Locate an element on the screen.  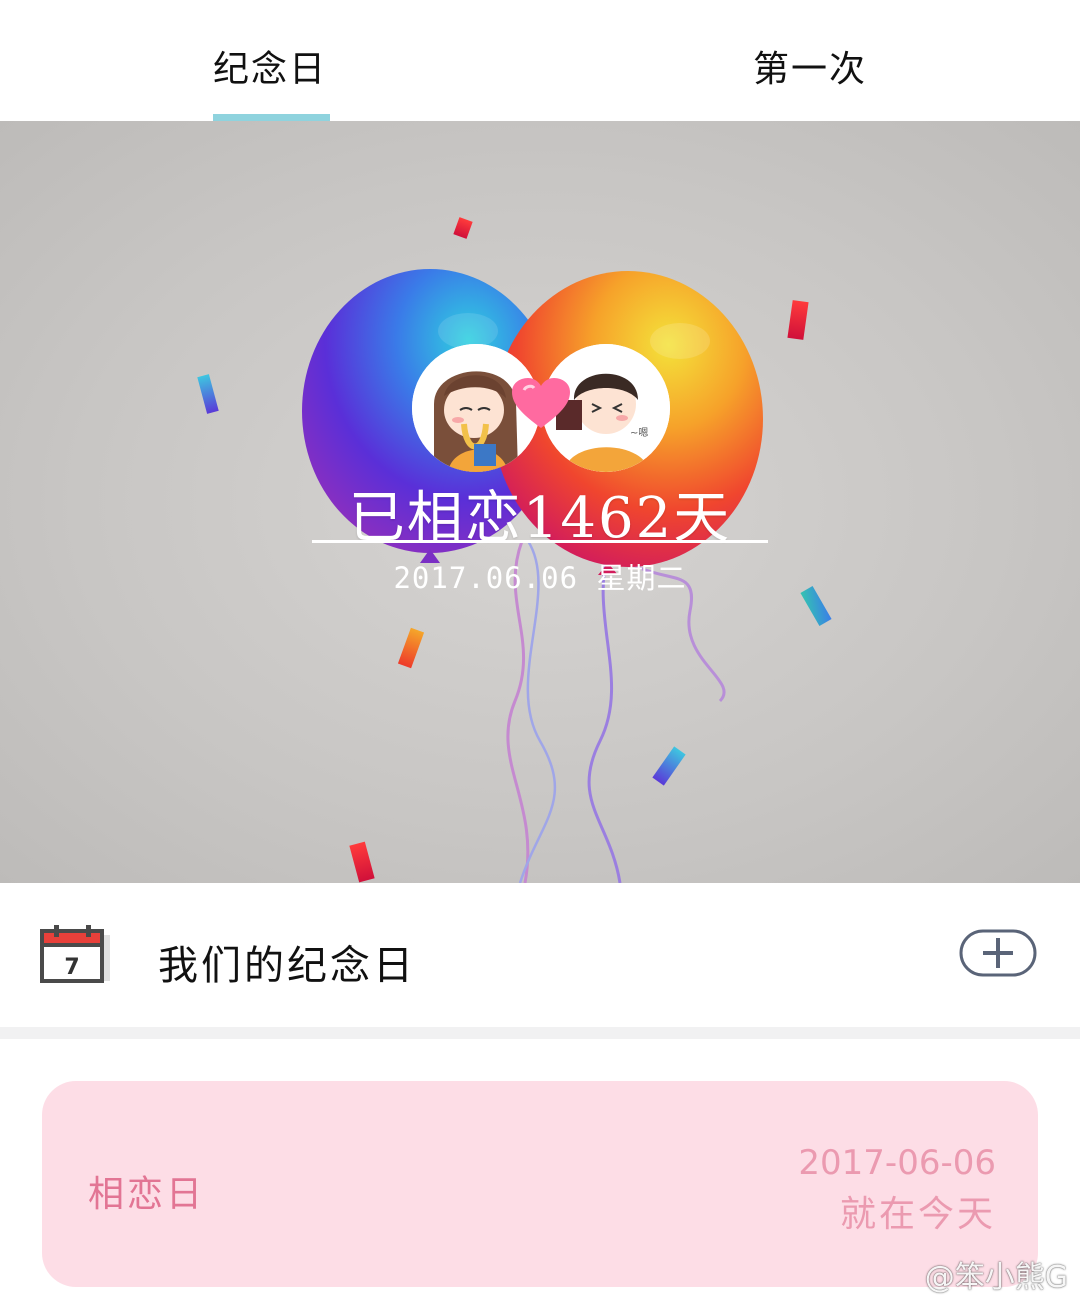
heart-icon is located at coordinates (541, 403).